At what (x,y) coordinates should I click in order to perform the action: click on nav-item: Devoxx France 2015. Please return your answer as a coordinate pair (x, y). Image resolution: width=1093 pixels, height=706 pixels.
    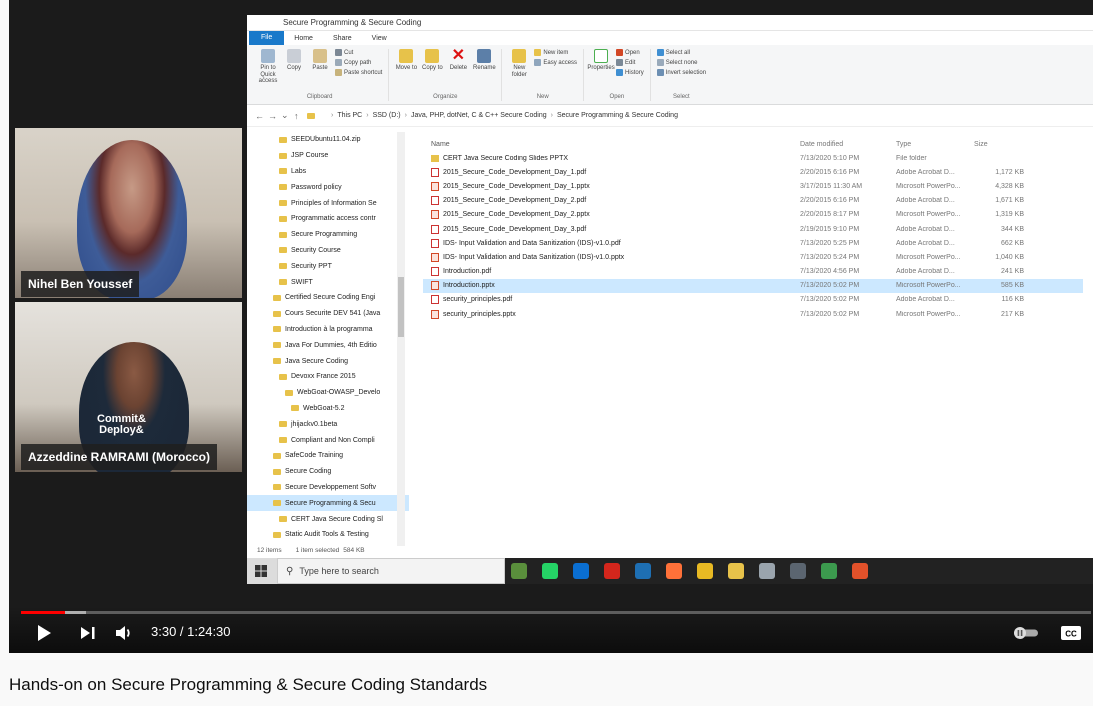
    Looking at the image, I should click on (328, 377).